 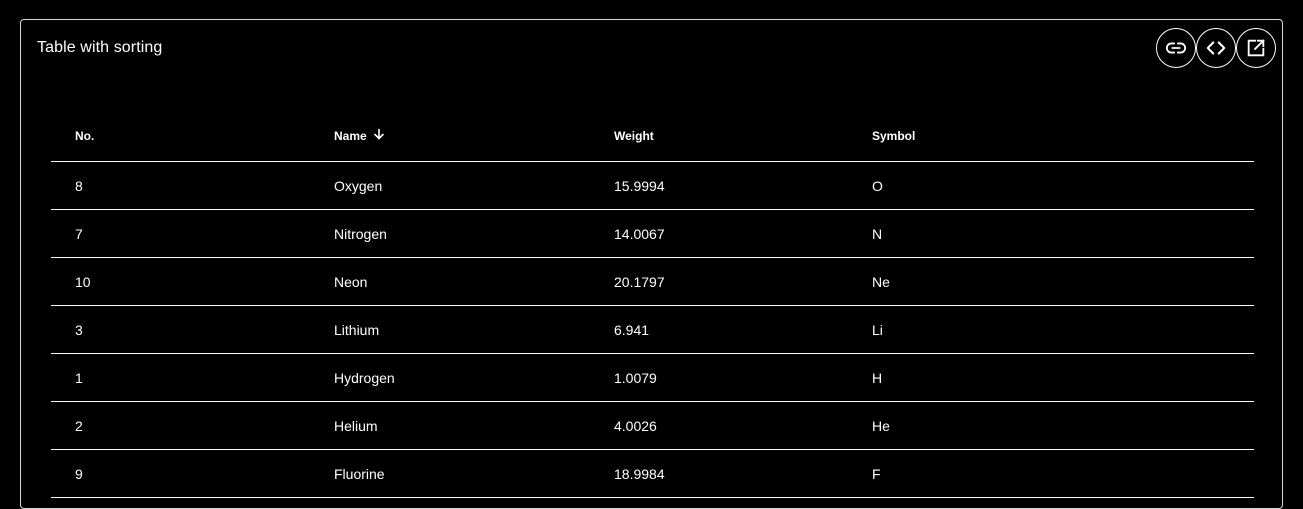 I want to click on column-header-no: No., so click(x=180, y=136).